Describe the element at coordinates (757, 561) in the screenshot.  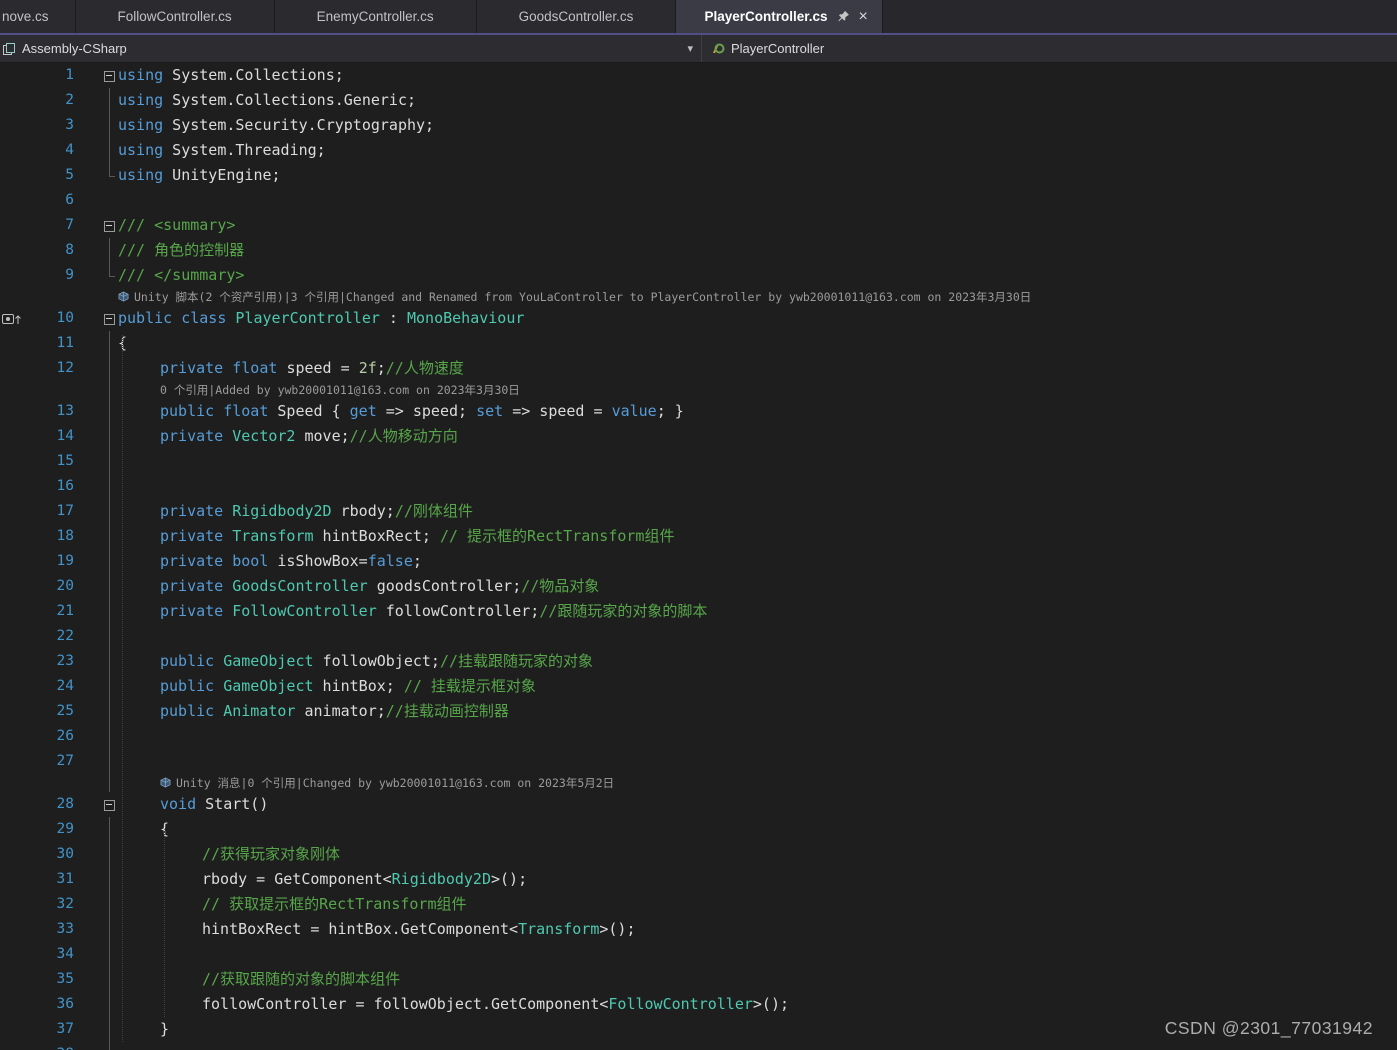
I see `code-content: private bool isShowBox=false;` at that location.